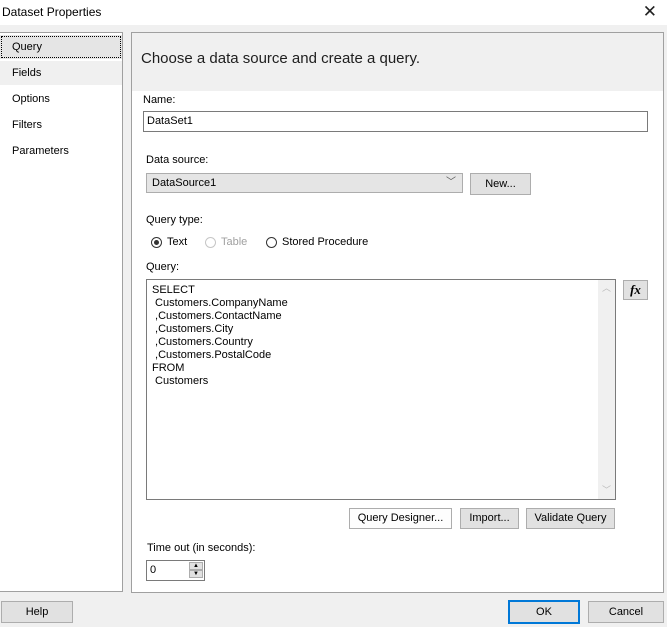  What do you see at coordinates (325, 242) in the screenshot?
I see `radio-stored-procedure-label: Stored Procedure` at bounding box center [325, 242].